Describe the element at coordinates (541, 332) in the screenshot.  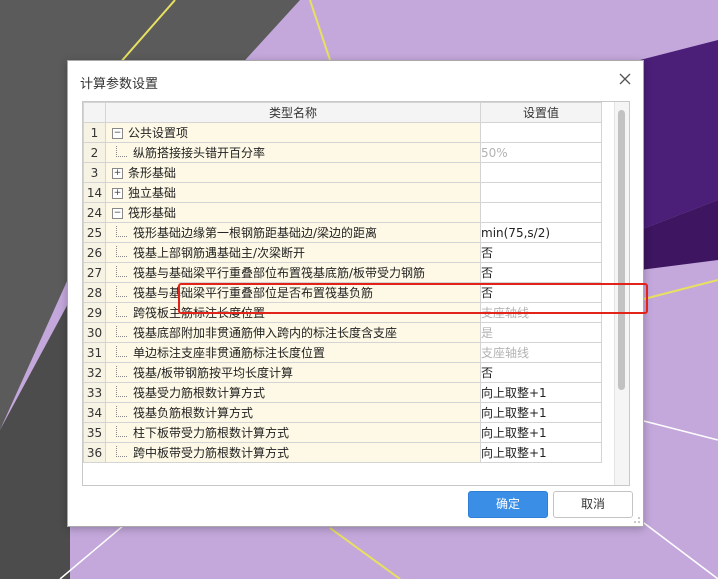
I see `row-setting-value: 是` at that location.